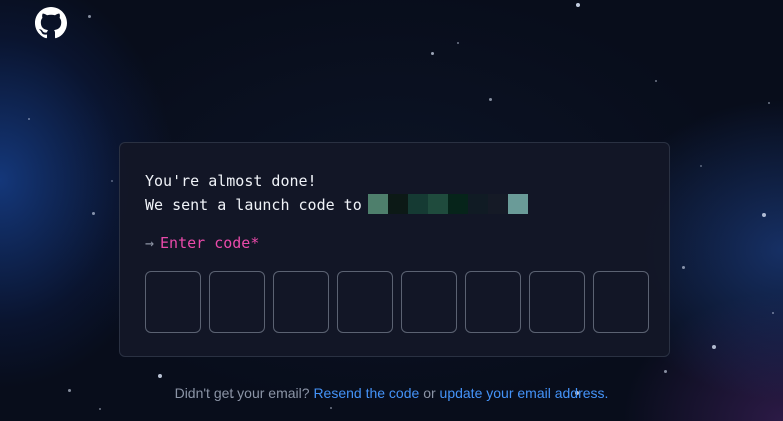 This screenshot has width=783, height=421. I want to click on code-prompt-label: Enter code*, so click(210, 243).